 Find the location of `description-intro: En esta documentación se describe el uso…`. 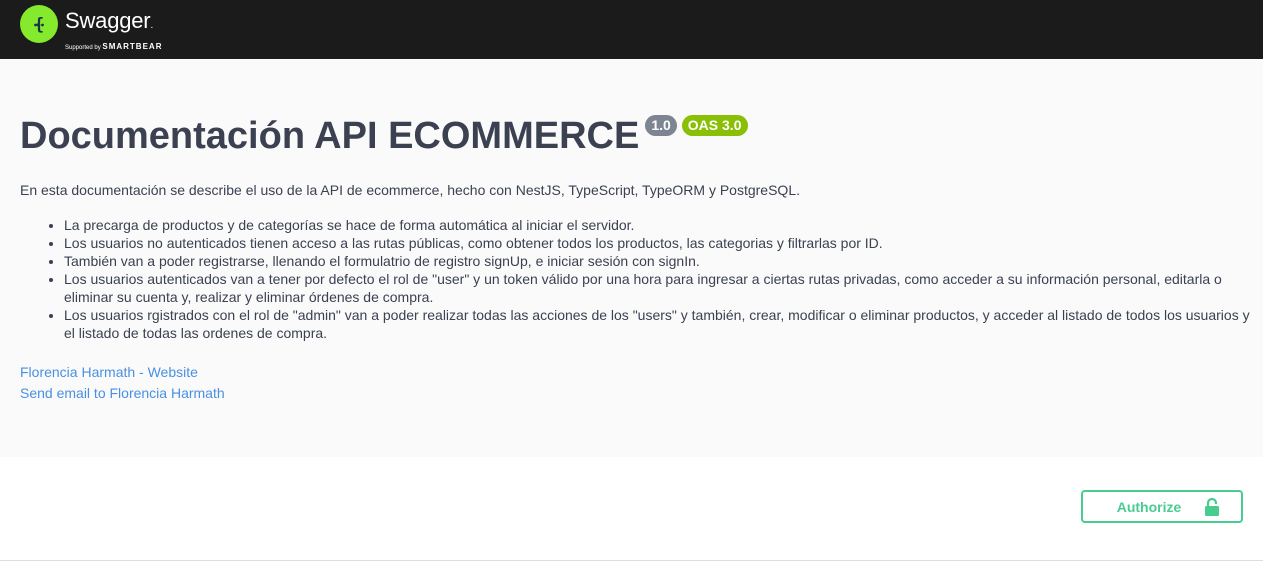

description-intro: En esta documentación se describe el uso… is located at coordinates (410, 190).